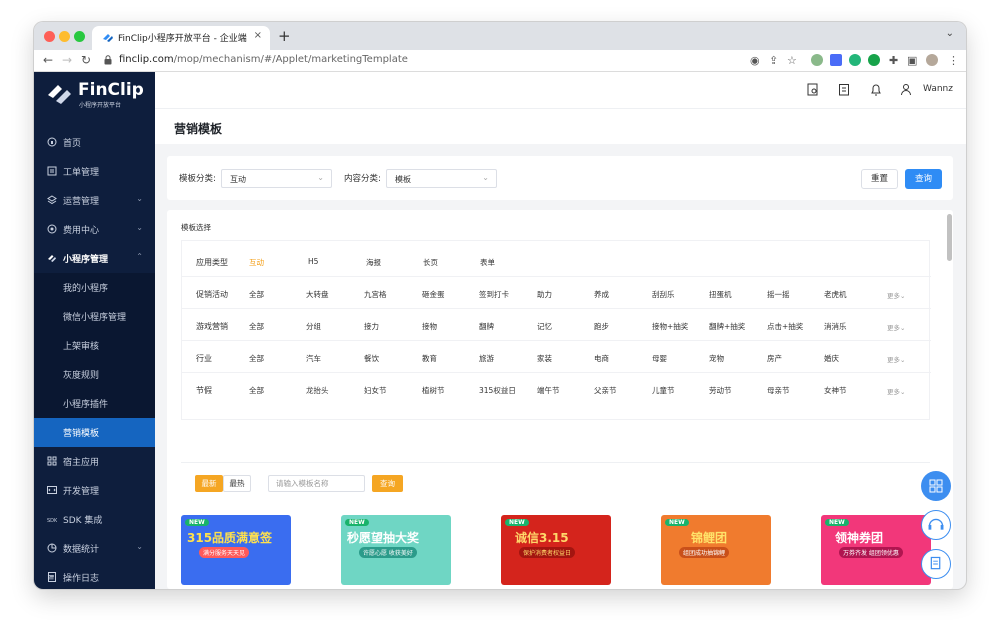 This screenshot has width=1000, height=633. I want to click on filter-option: 教育, so click(429, 358).